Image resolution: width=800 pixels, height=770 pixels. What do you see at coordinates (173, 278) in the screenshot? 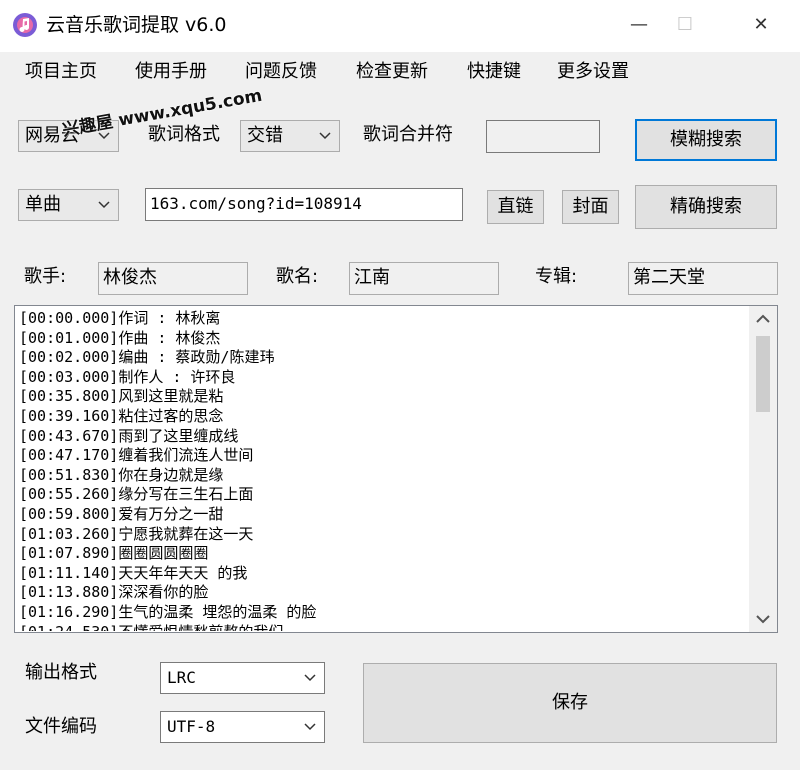
I see `singer-field: 林俊杰` at bounding box center [173, 278].